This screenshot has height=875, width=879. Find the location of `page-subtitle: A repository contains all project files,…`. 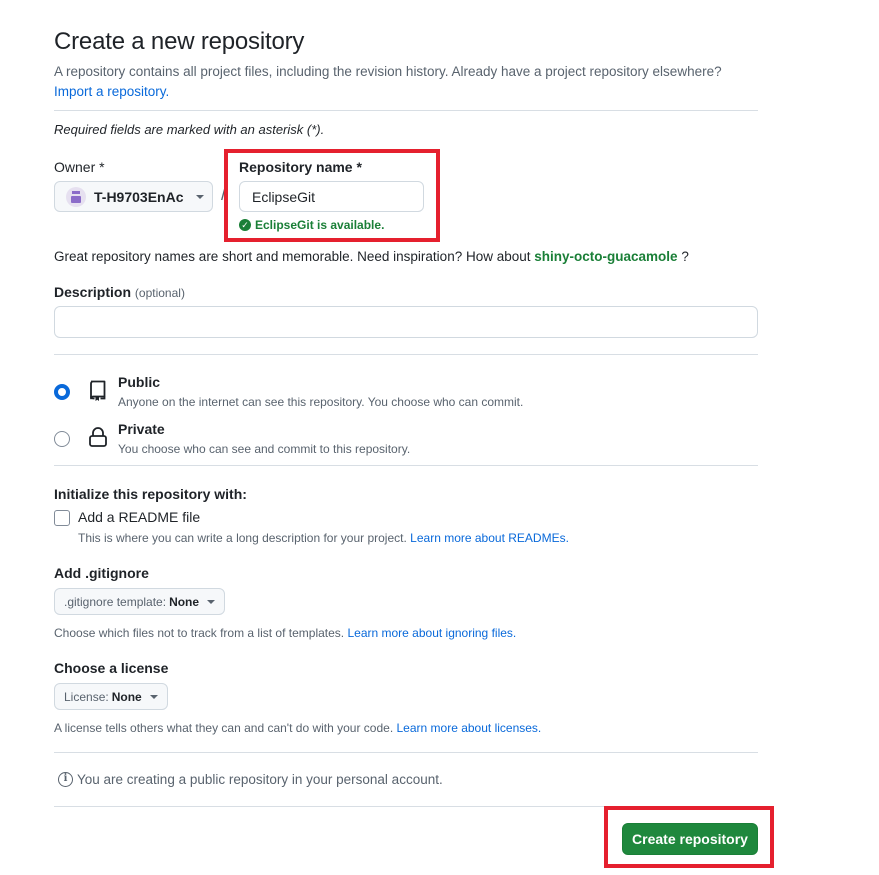

page-subtitle: A repository contains all project files,… is located at coordinates (388, 71).